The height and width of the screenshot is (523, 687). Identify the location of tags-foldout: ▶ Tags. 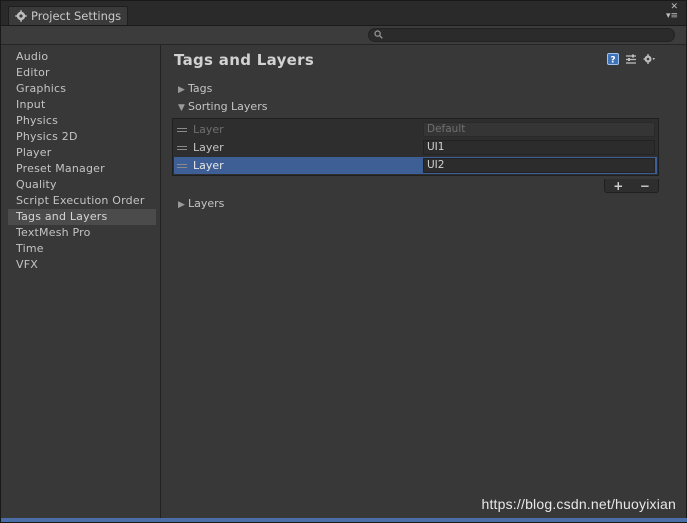
(195, 89).